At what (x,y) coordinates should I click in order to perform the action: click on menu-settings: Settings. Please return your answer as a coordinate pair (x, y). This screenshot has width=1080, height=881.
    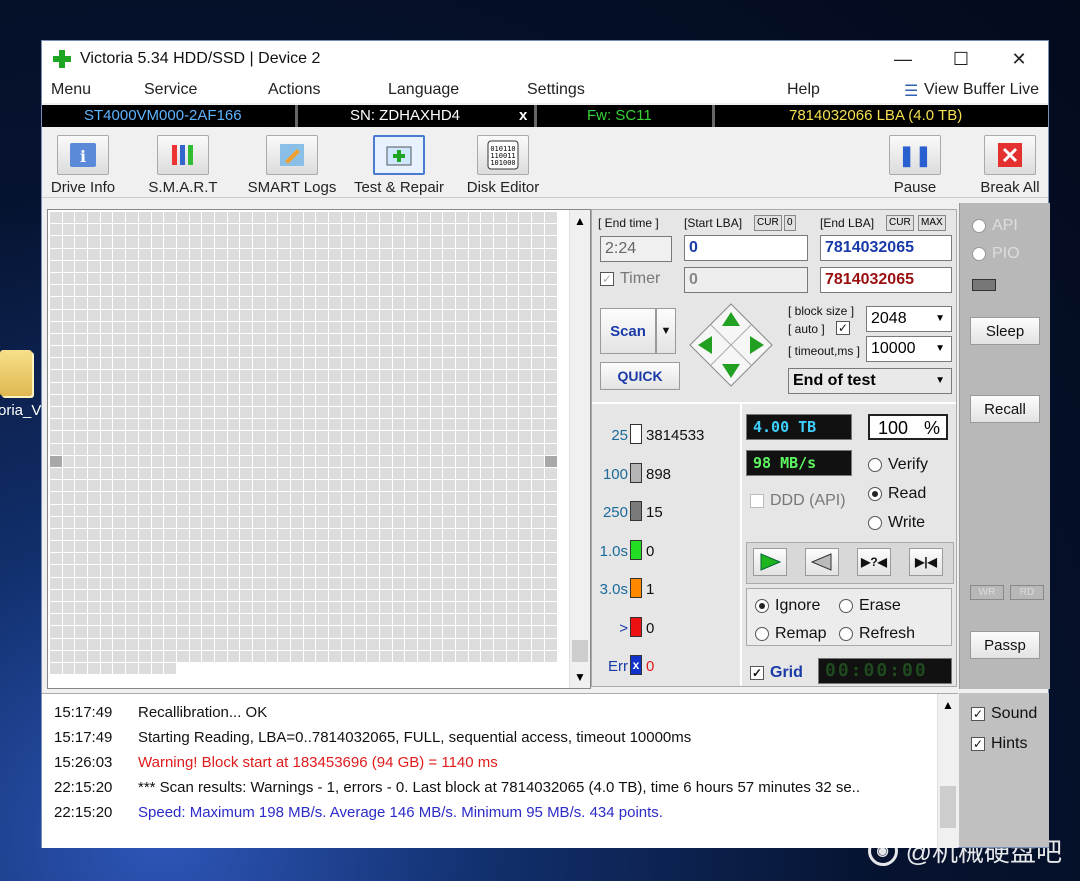
    Looking at the image, I should click on (556, 90).